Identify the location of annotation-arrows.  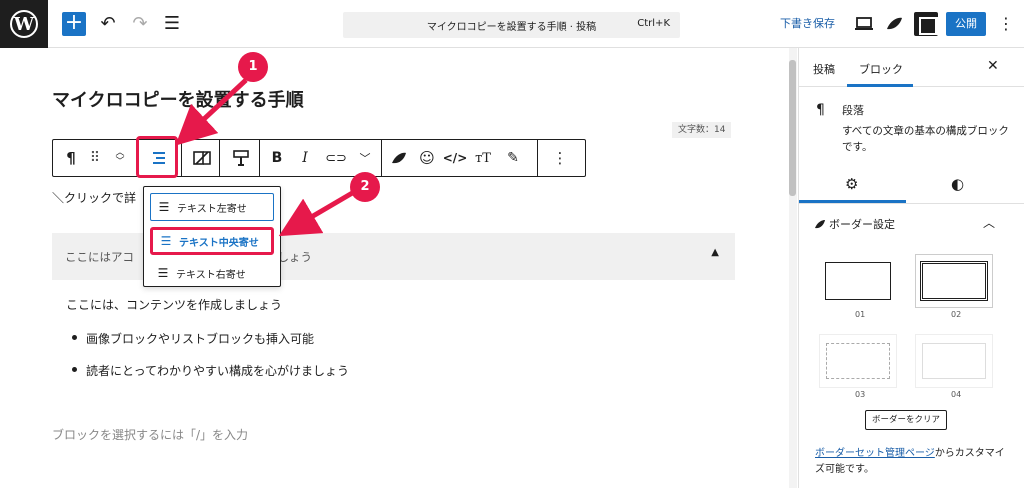
(265, 157).